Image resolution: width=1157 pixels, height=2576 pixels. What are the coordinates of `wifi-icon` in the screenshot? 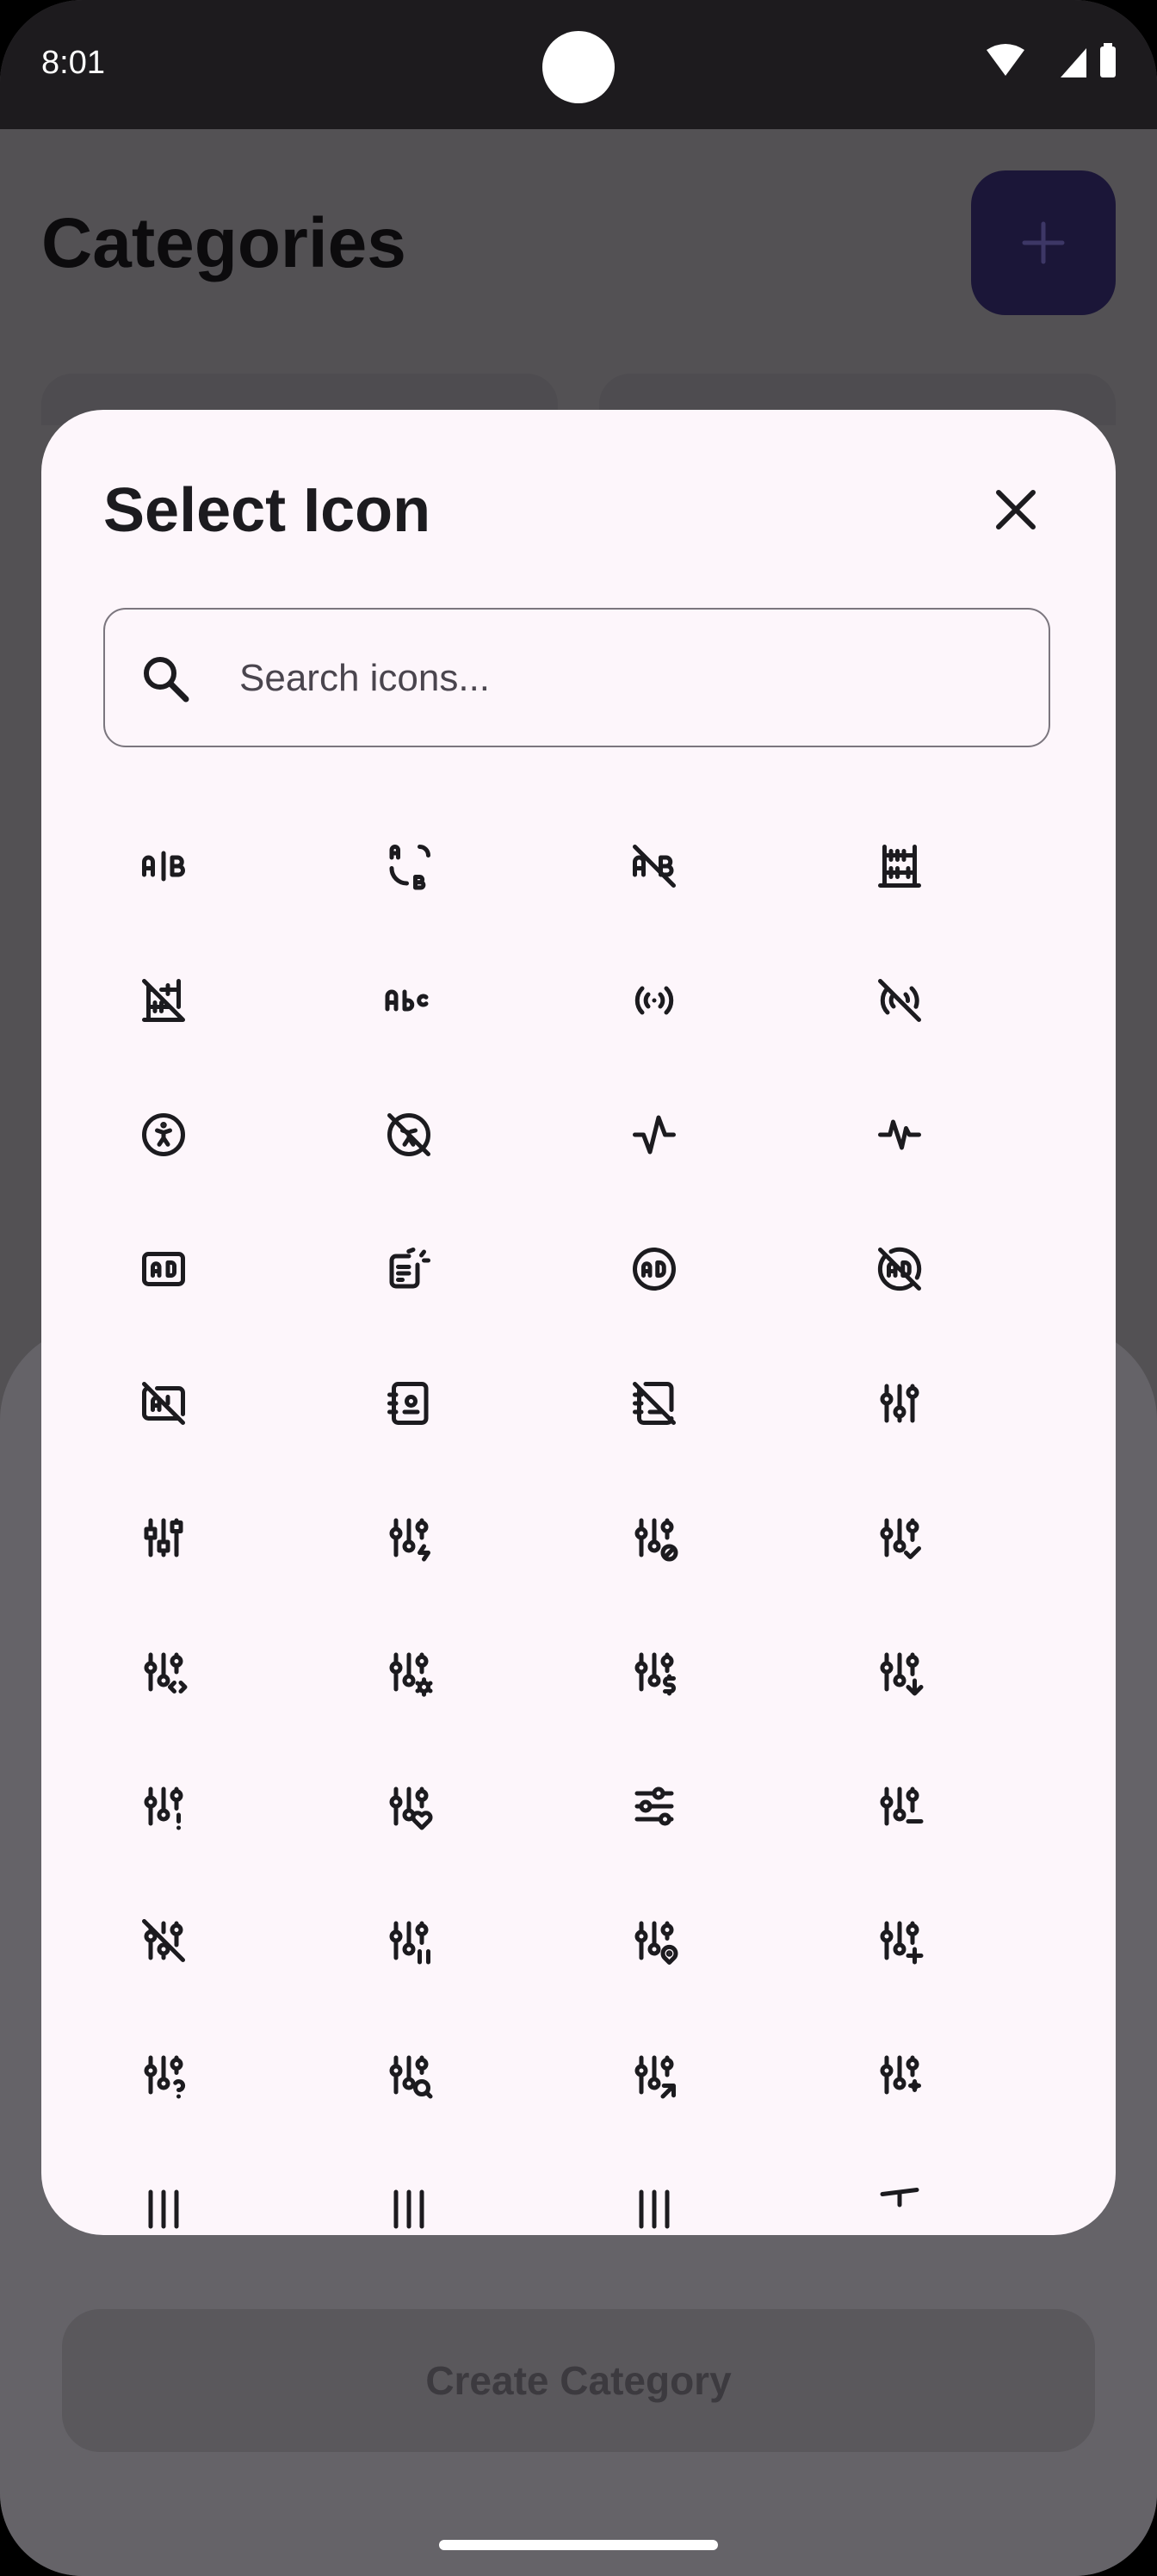 It's located at (1005, 60).